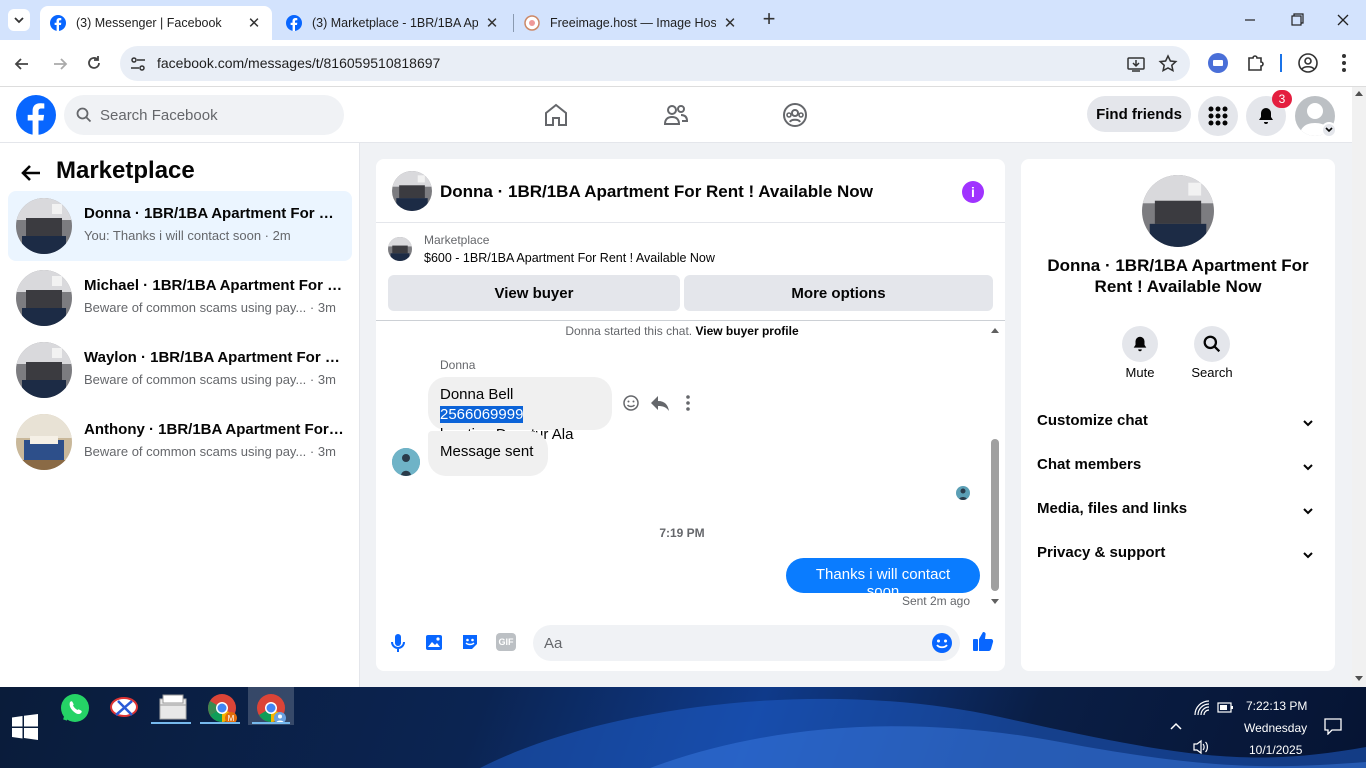 The height and width of the screenshot is (768, 1366). What do you see at coordinates (173, 708) in the screenshot?
I see `file-explorer-taskbar-icon` at bounding box center [173, 708].